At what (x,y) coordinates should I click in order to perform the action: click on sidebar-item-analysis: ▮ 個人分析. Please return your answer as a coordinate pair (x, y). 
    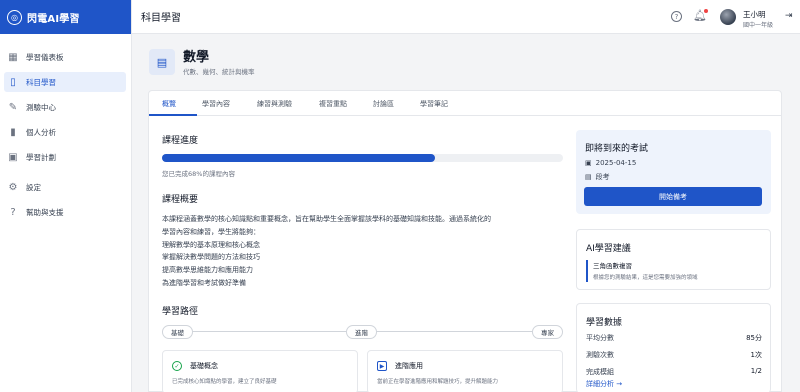
    Looking at the image, I should click on (65, 132).